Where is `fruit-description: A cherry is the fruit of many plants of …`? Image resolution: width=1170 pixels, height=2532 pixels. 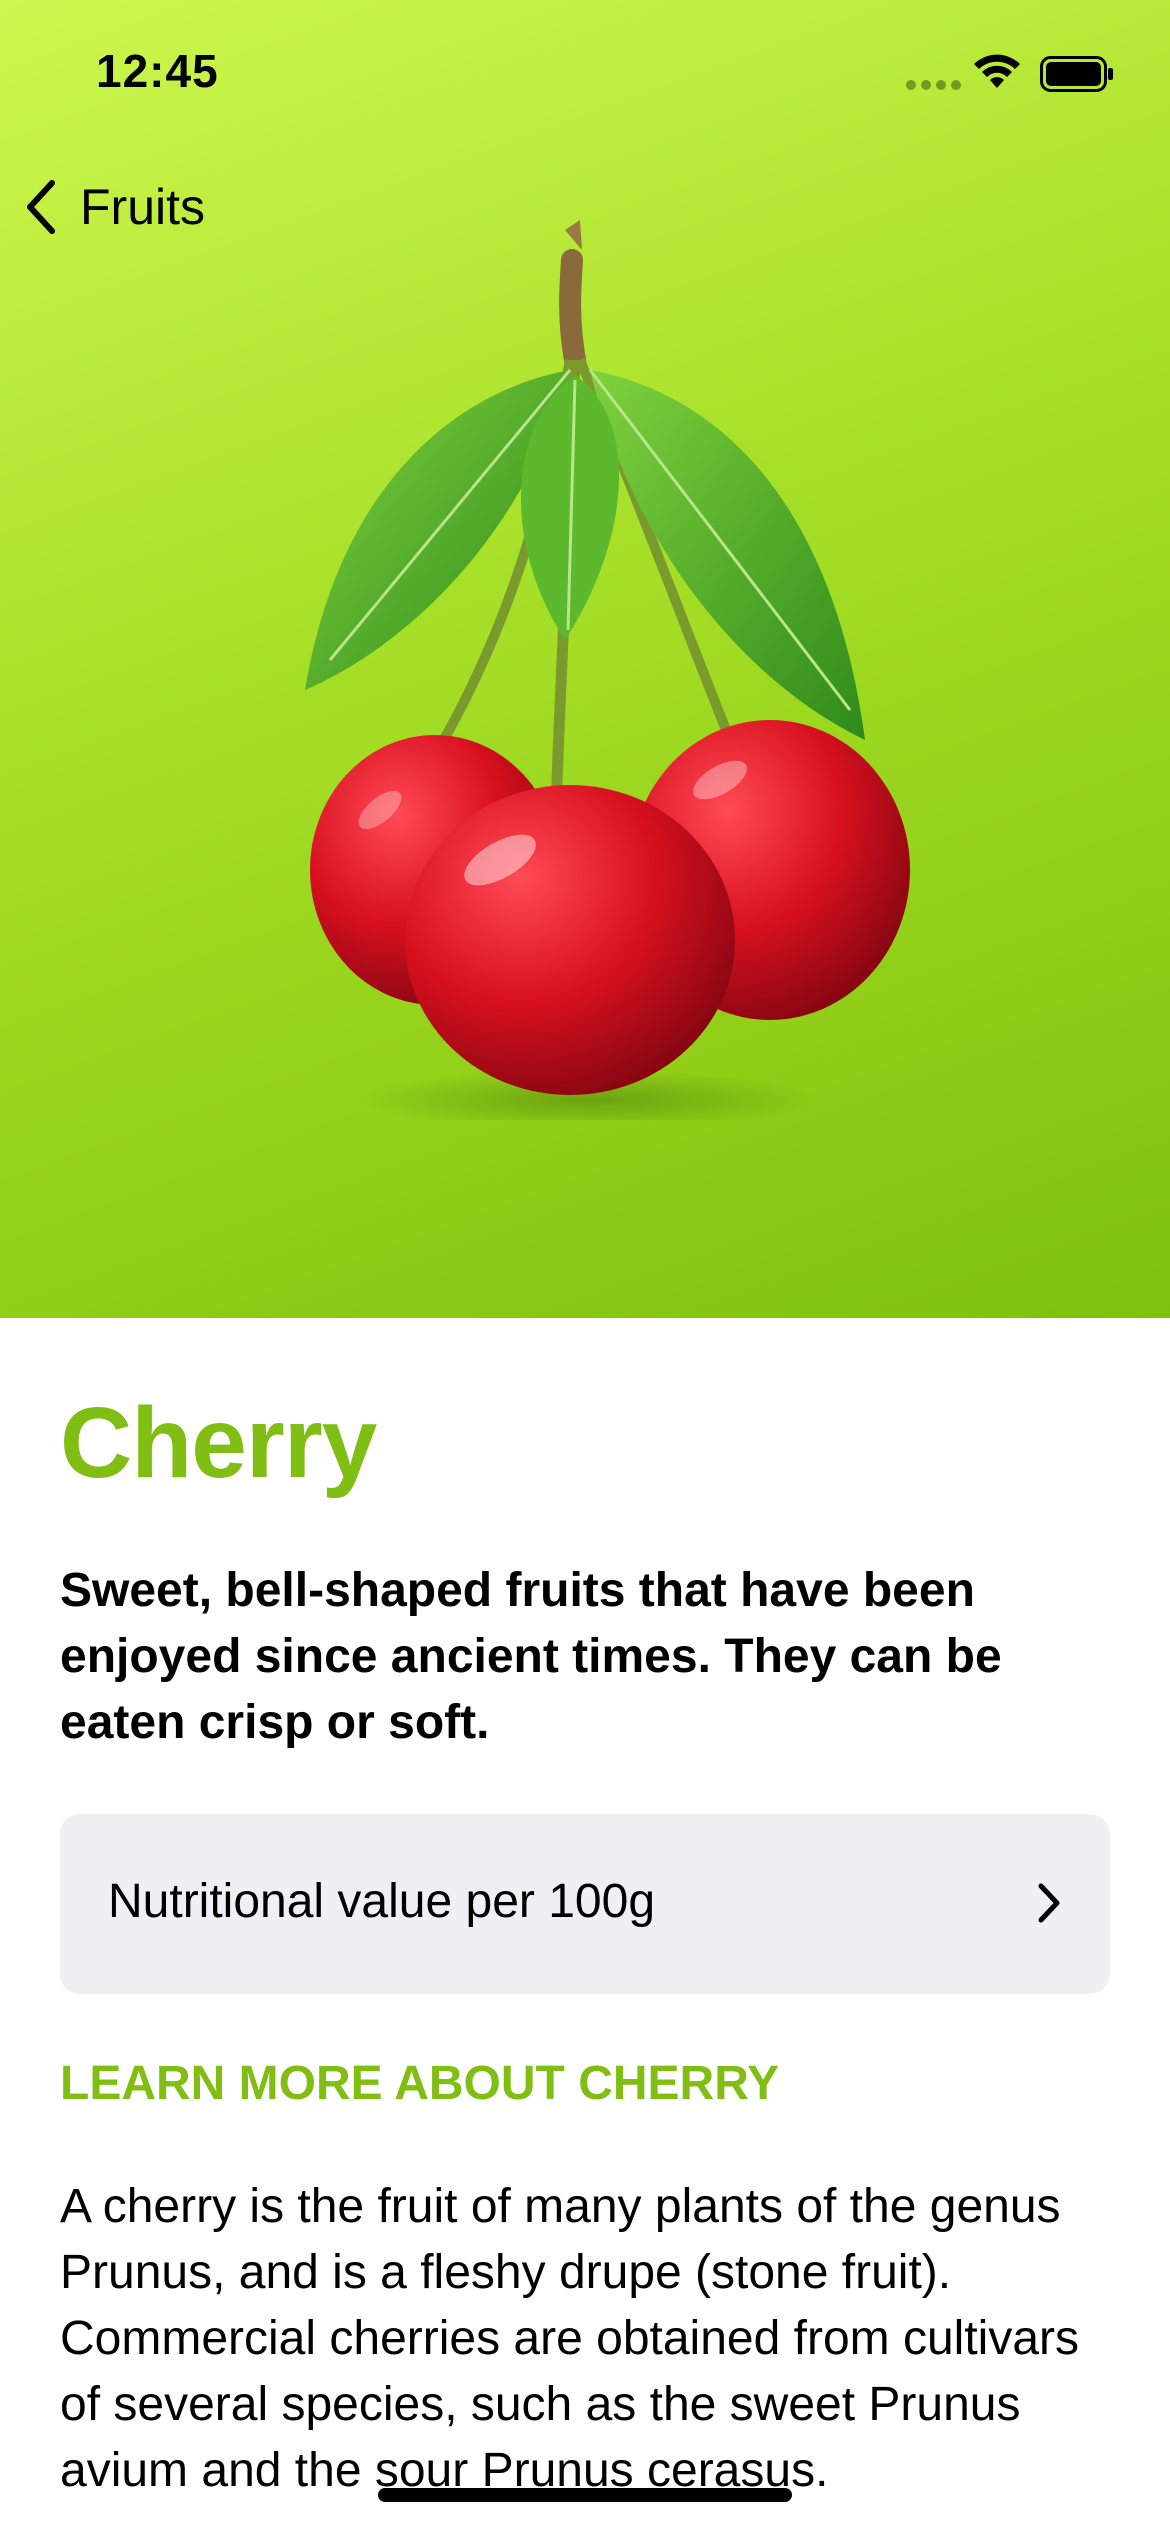
fruit-description: A cherry is the fruit of many plants of … is located at coordinates (570, 2338).